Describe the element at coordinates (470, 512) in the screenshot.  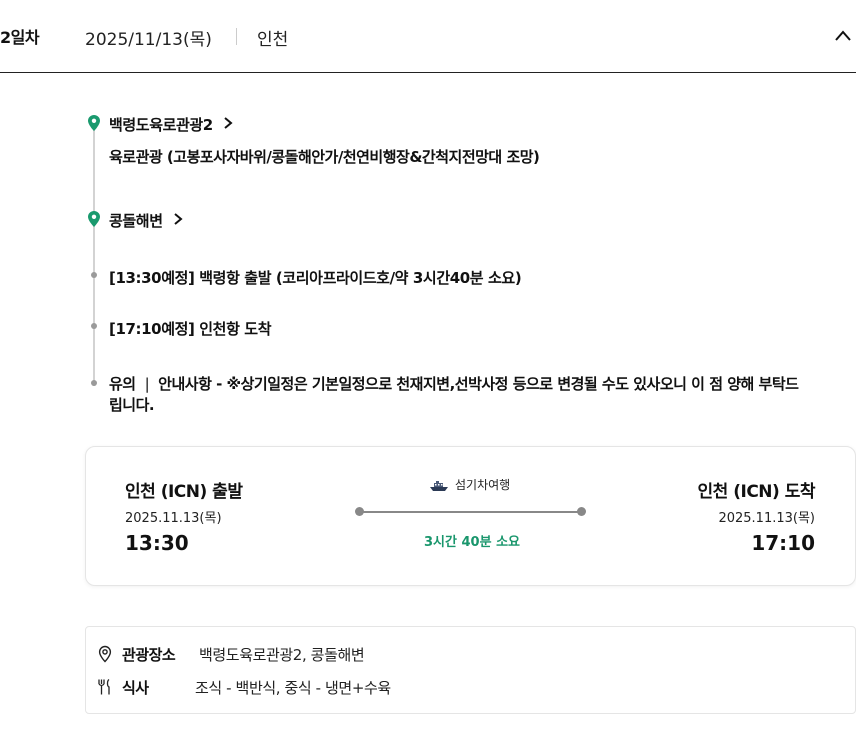
I see `route-line` at that location.